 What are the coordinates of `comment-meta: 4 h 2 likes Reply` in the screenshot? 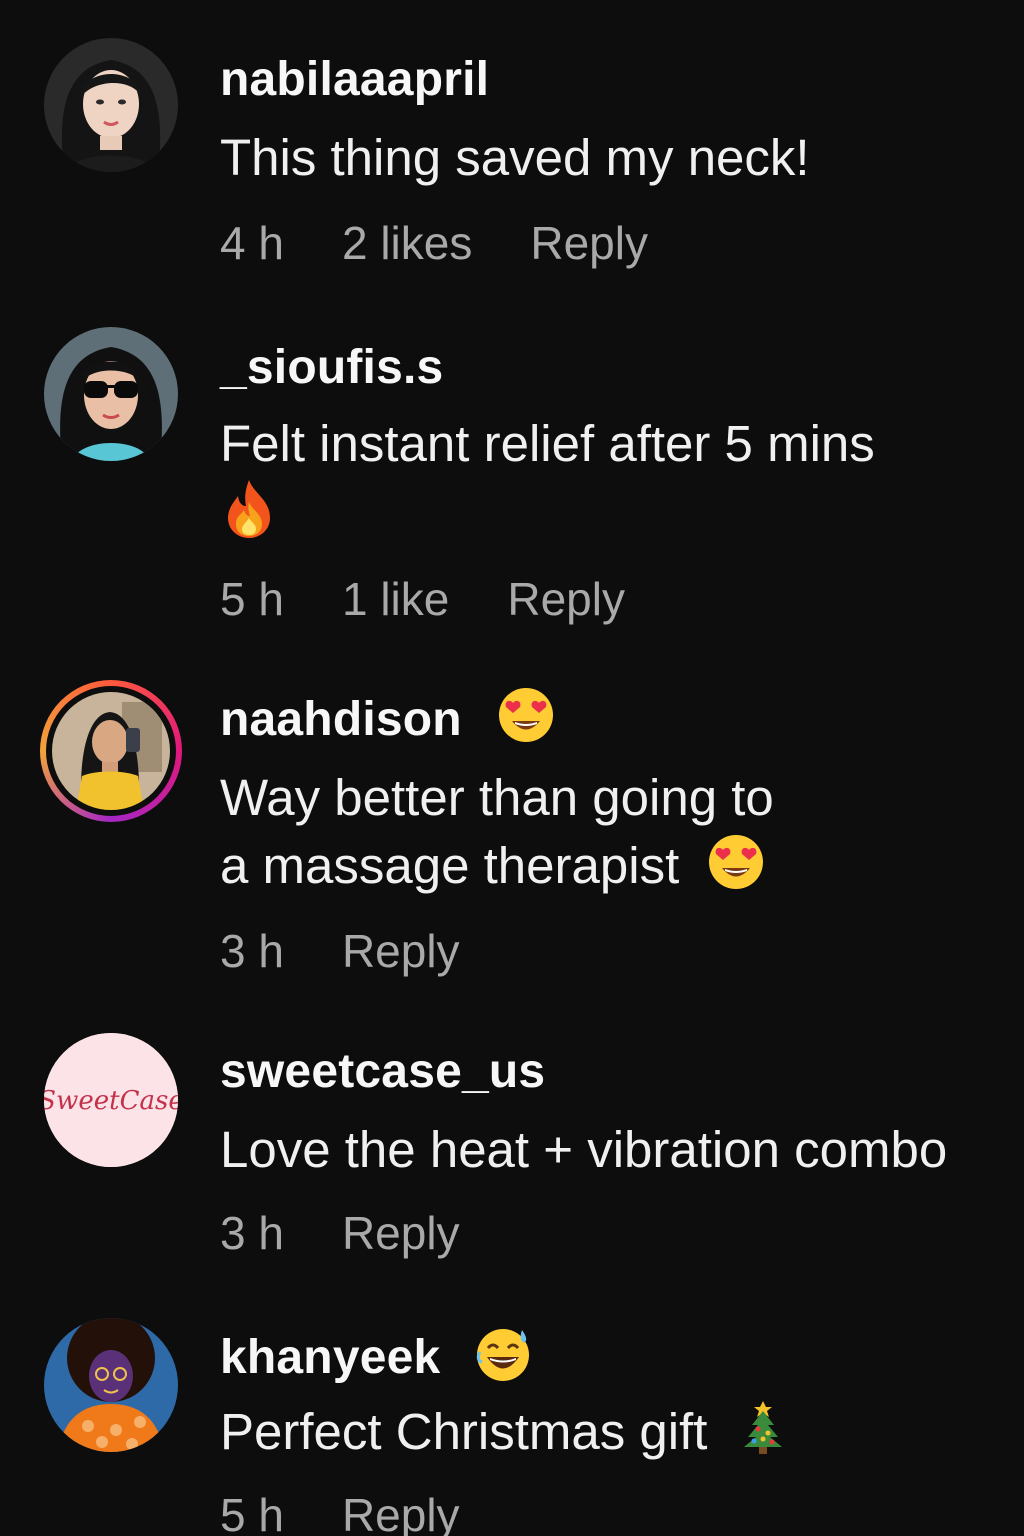 It's located at (434, 243).